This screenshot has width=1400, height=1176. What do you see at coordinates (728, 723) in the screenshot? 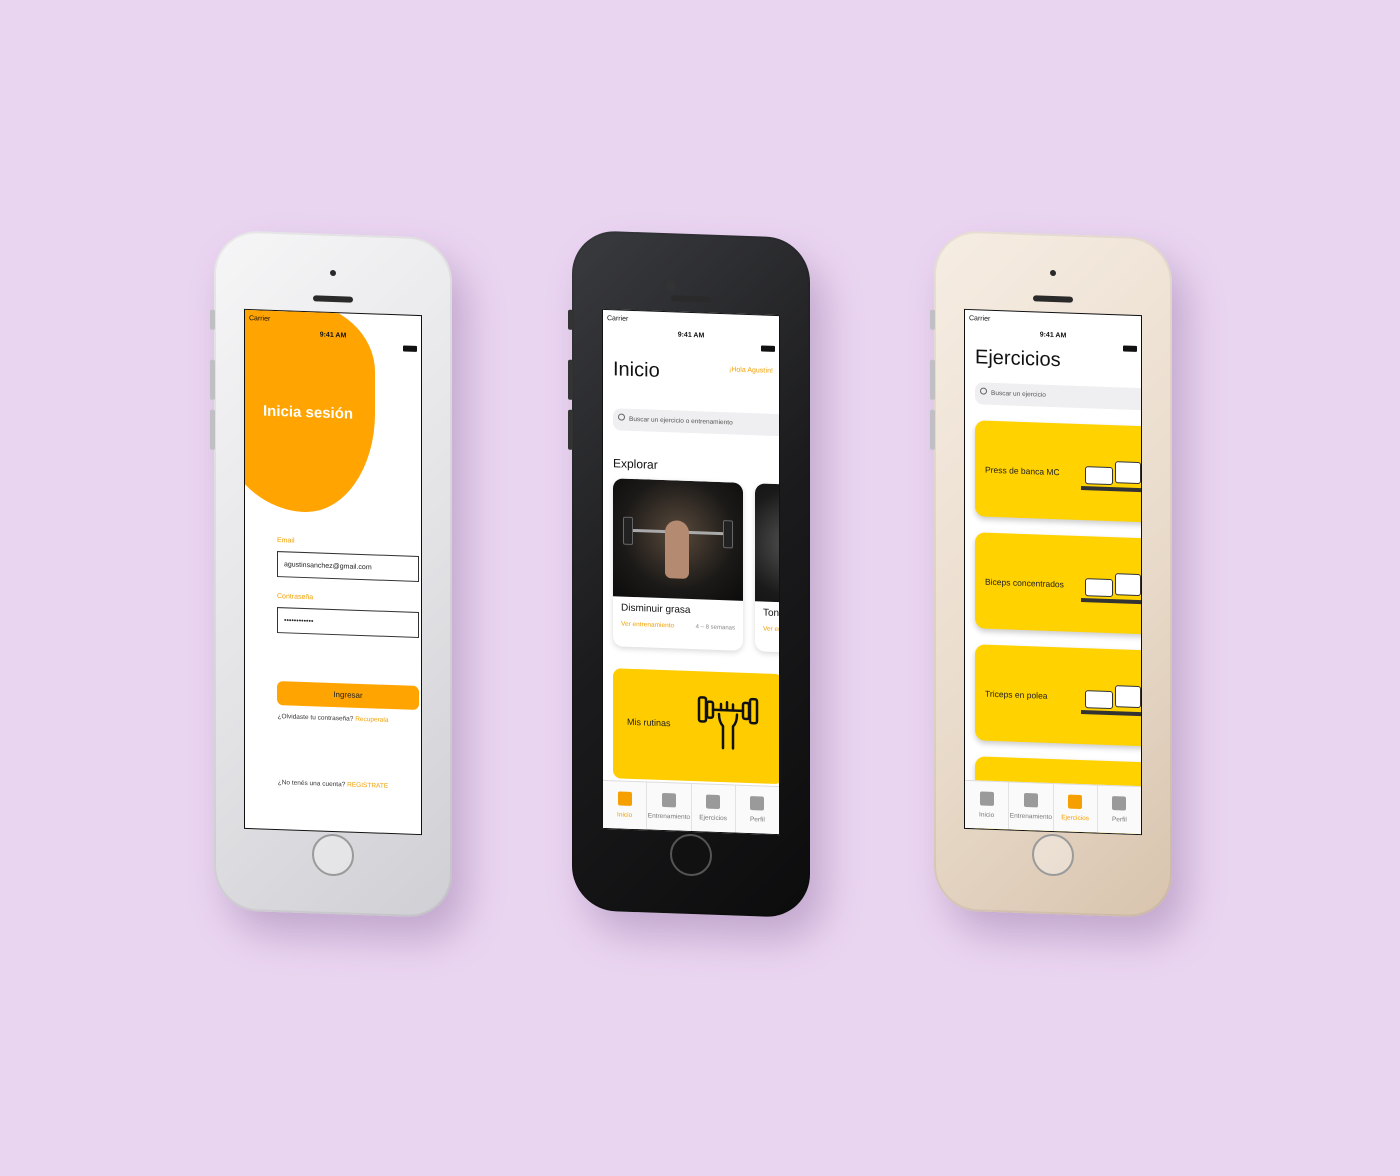
I see `dumbbell-icon` at bounding box center [728, 723].